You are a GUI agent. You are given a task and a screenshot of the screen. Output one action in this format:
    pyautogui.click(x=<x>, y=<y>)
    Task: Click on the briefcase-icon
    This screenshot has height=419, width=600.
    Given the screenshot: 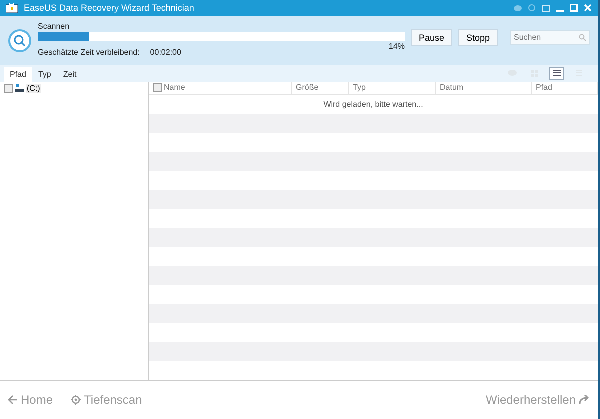 What is the action you would take?
    pyautogui.click(x=12, y=8)
    